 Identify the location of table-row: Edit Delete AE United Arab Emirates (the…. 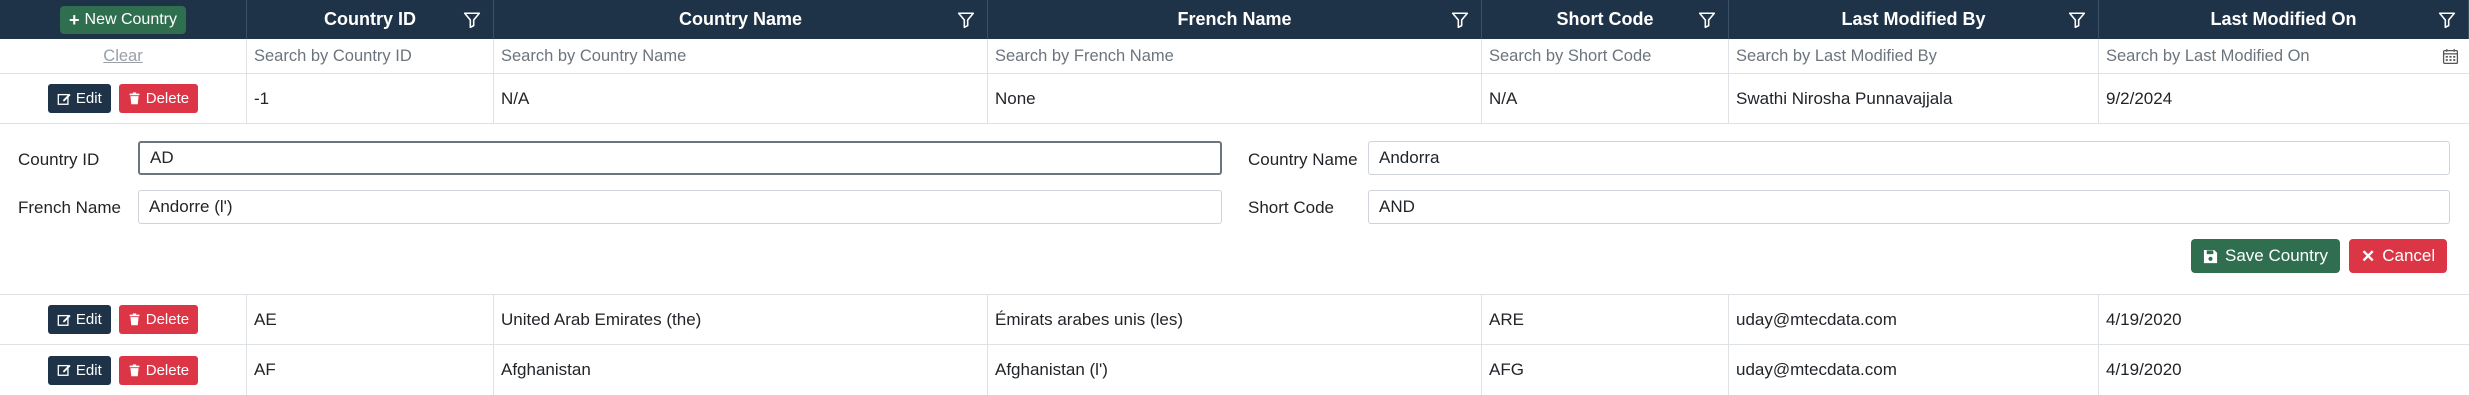
(1234, 320).